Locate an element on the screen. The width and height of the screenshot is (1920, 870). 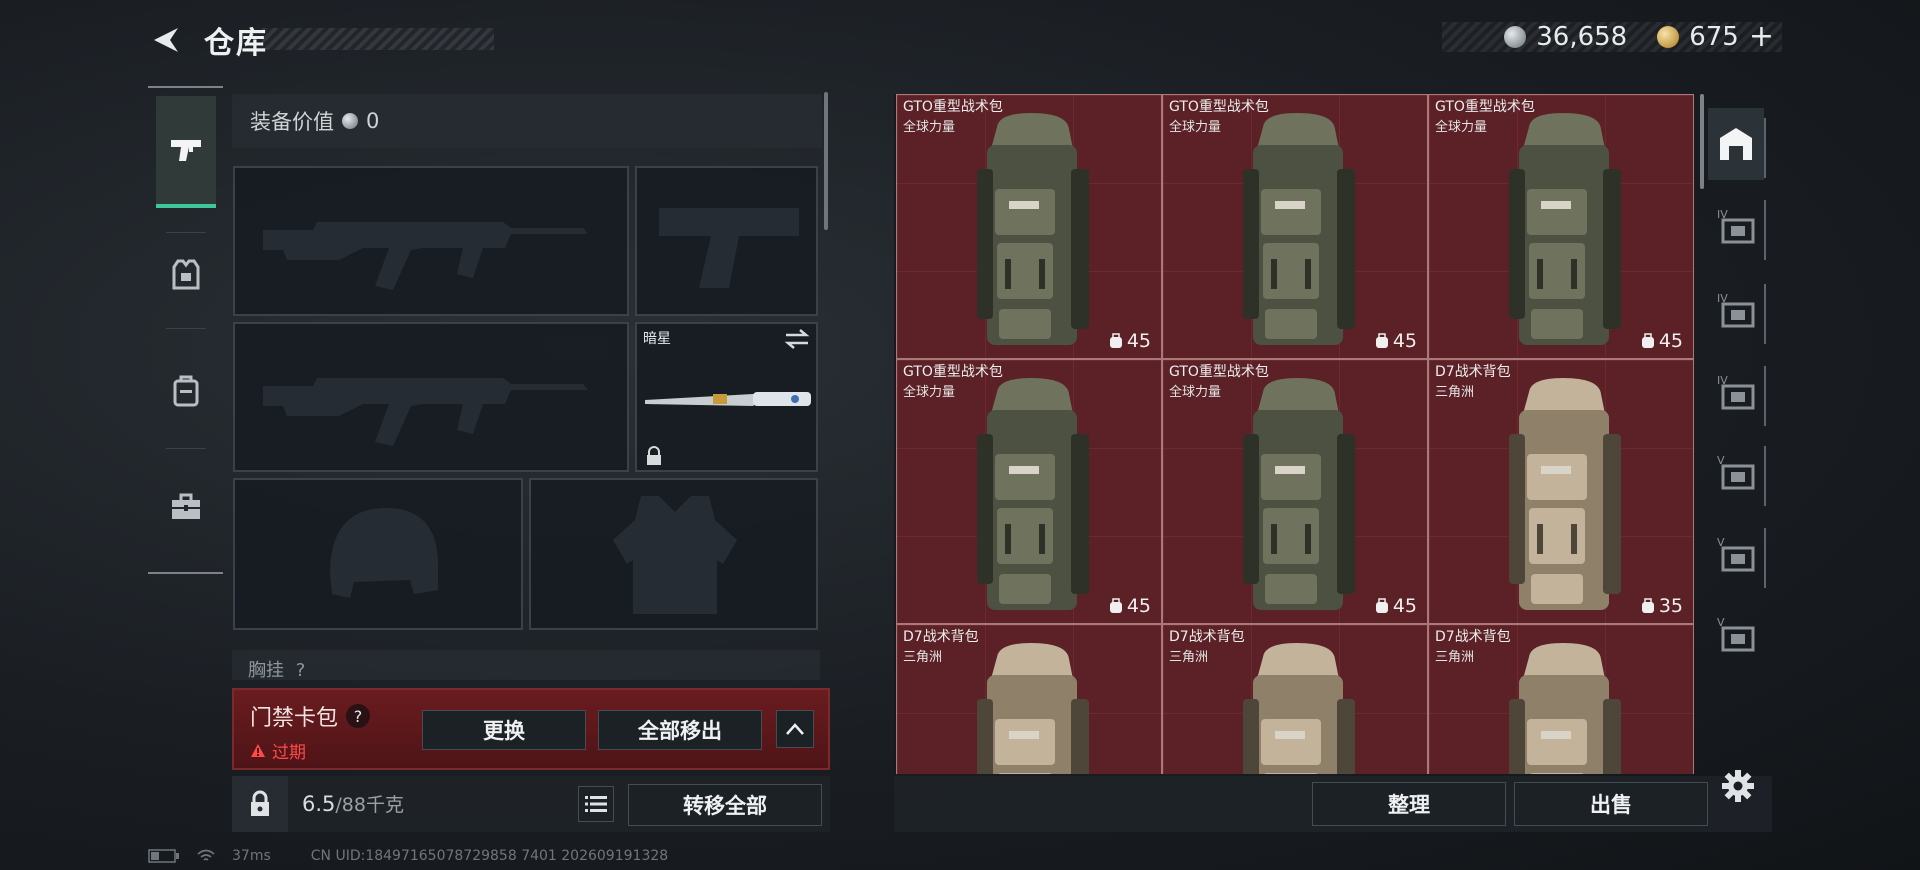
keycard-help-button: ? is located at coordinates (358, 716).